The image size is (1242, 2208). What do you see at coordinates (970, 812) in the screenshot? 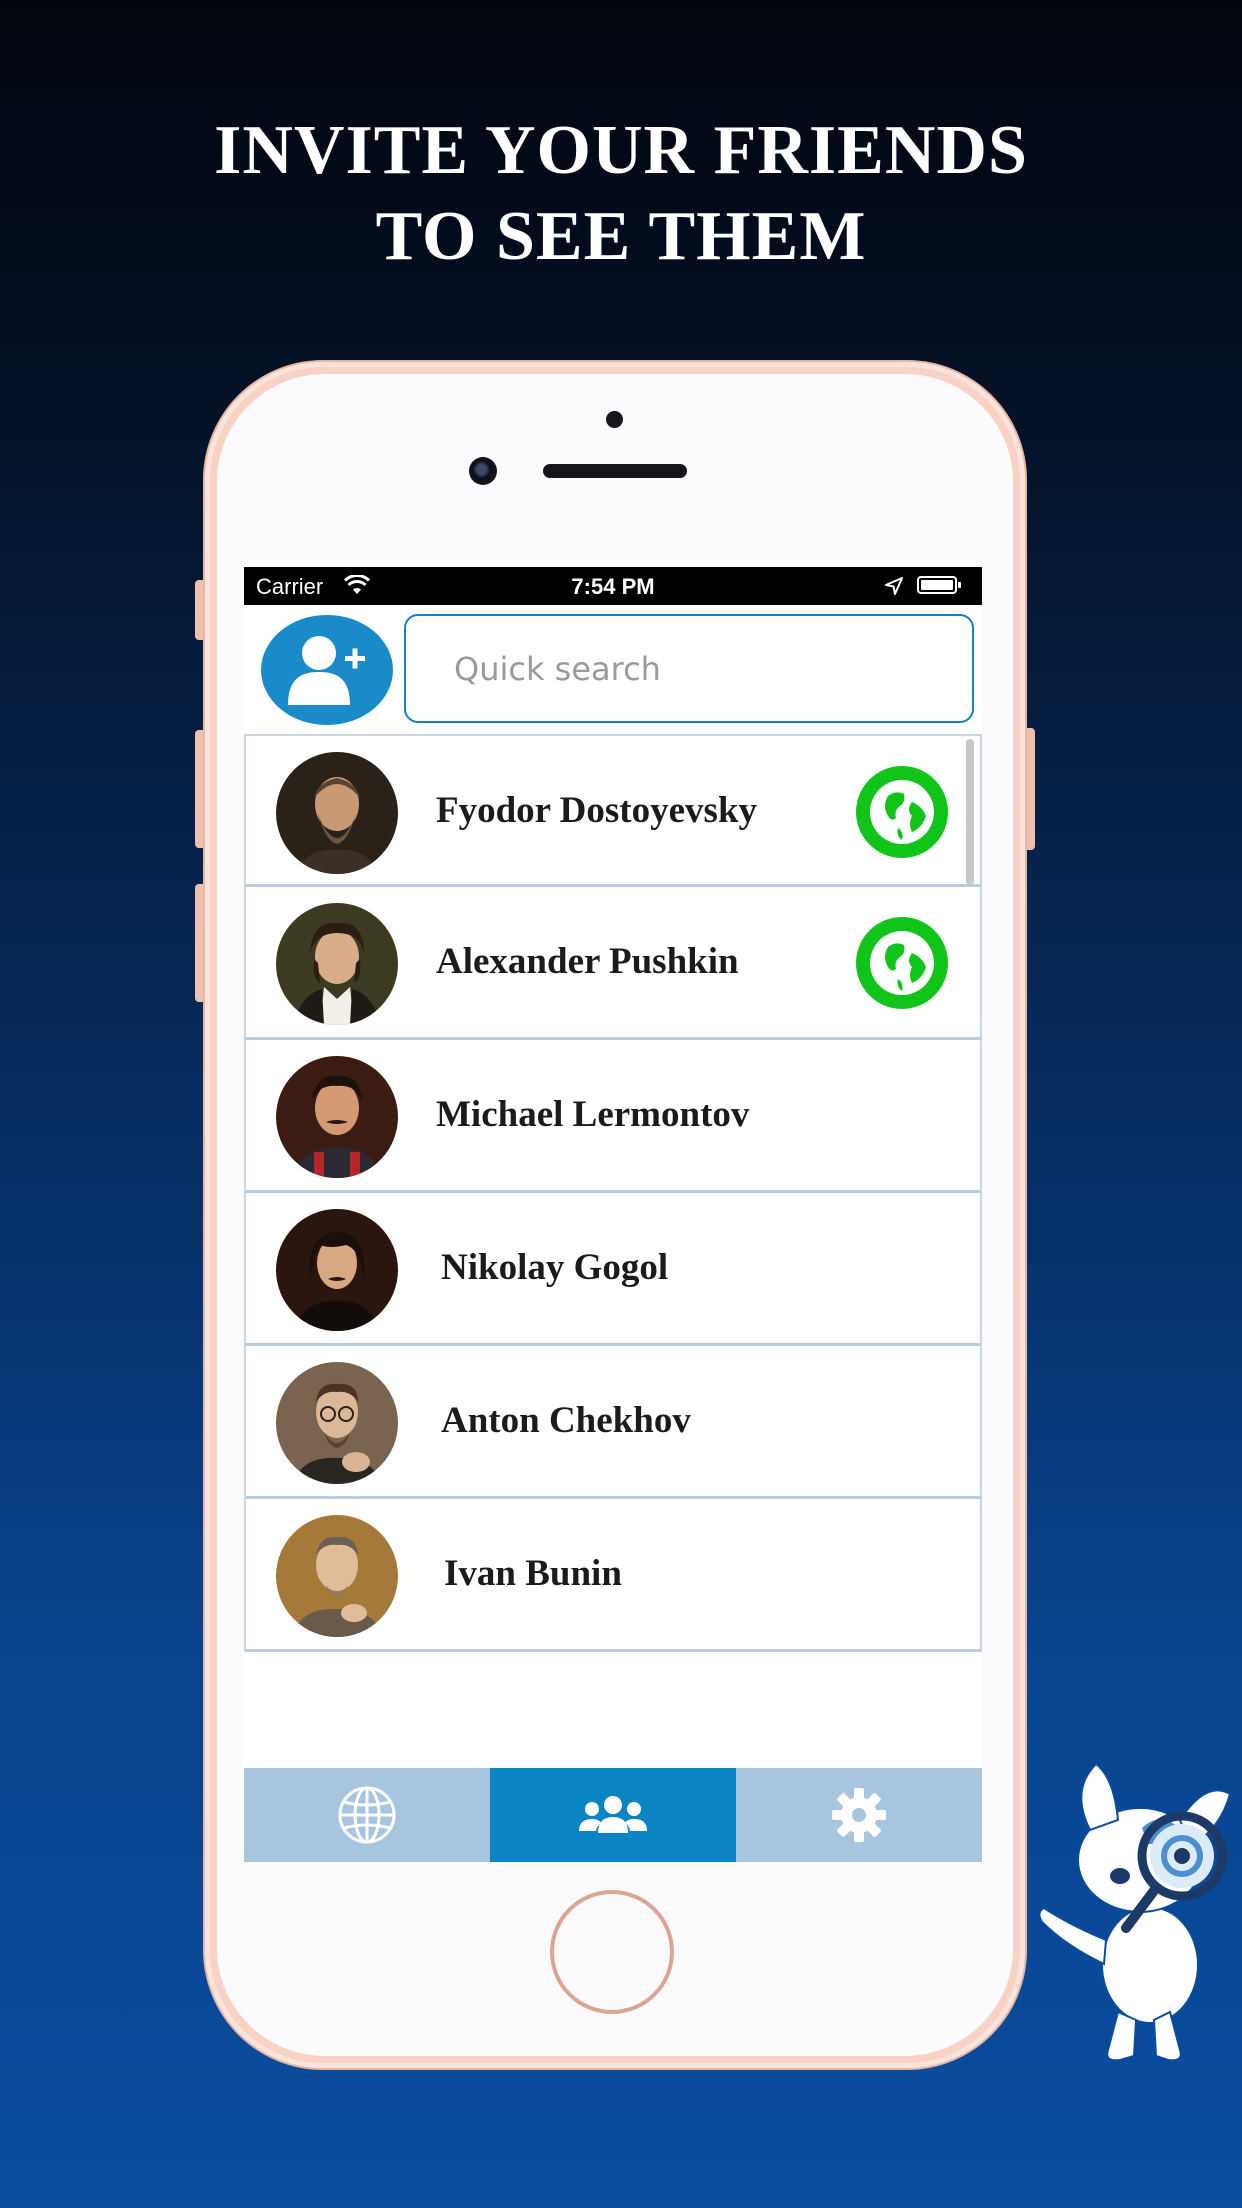
I see `list-scrollbar` at bounding box center [970, 812].